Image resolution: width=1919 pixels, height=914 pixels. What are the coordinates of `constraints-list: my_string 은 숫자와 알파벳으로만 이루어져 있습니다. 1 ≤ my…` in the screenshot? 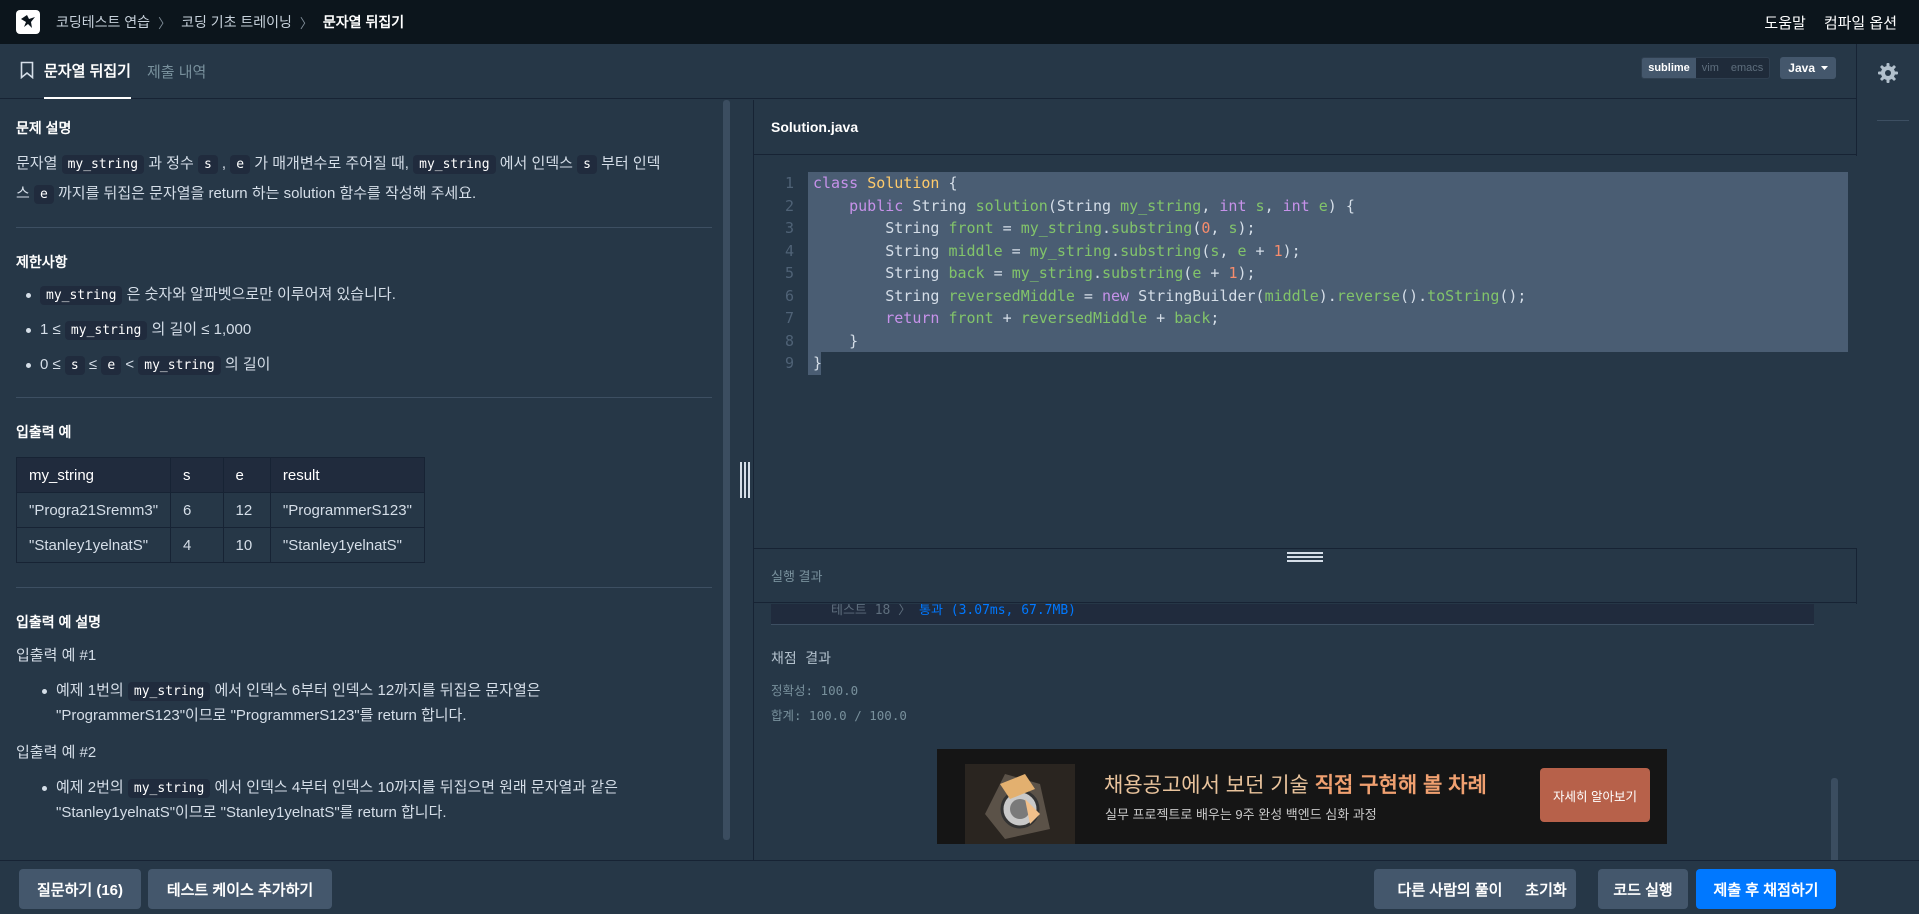 It's located at (356, 330).